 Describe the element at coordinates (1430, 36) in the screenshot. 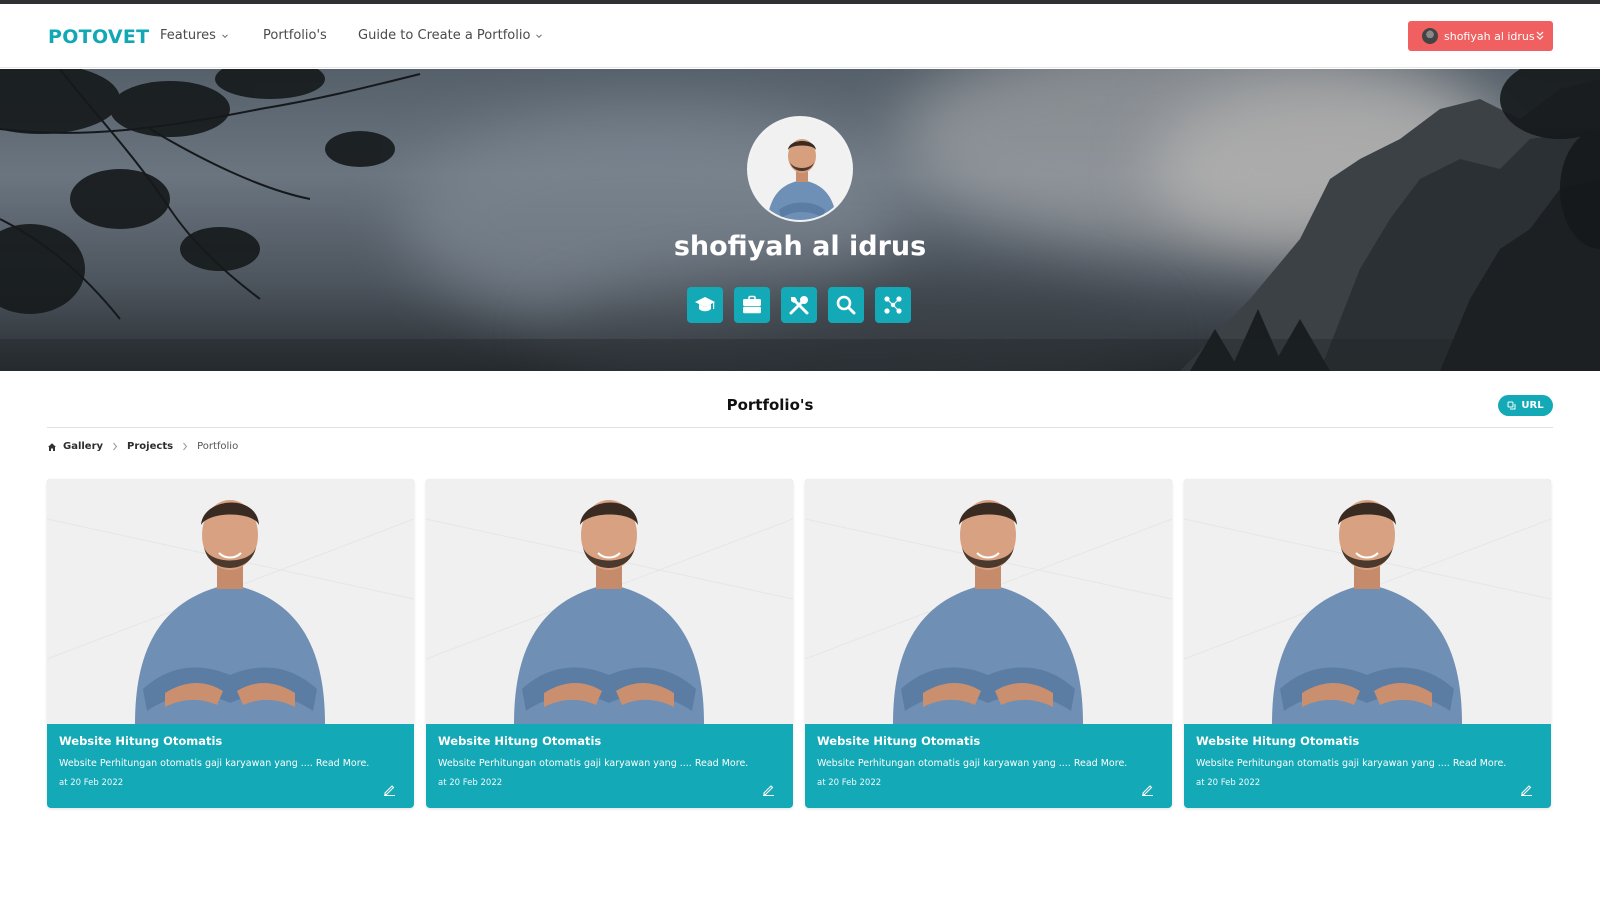

I see `user-avatar` at that location.